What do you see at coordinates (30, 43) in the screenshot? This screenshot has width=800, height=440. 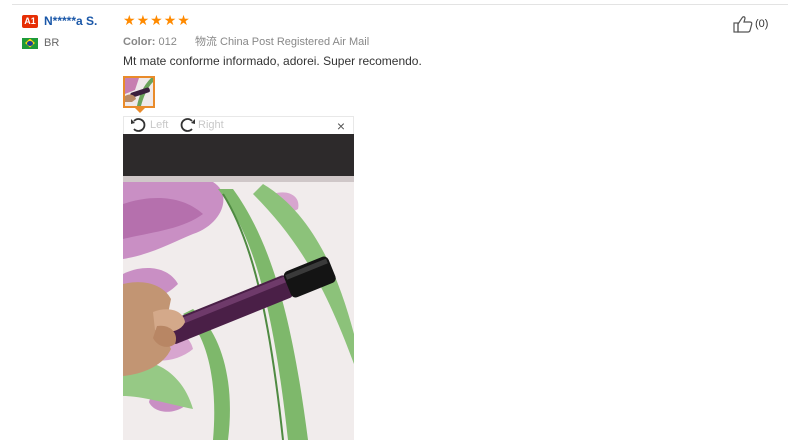 I see `brazil-flag-icon` at bounding box center [30, 43].